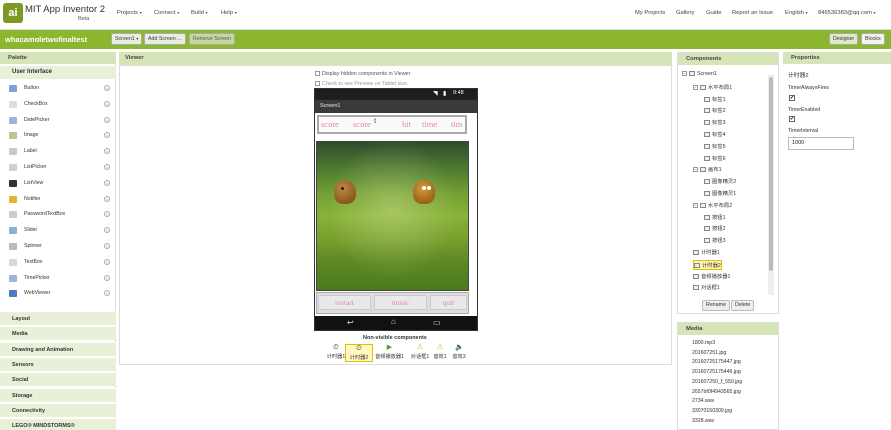 Image resolution: width=891 pixels, height=430 pixels. What do you see at coordinates (707, 169) in the screenshot?
I see `component-tree-item: − 画布1` at bounding box center [707, 169].